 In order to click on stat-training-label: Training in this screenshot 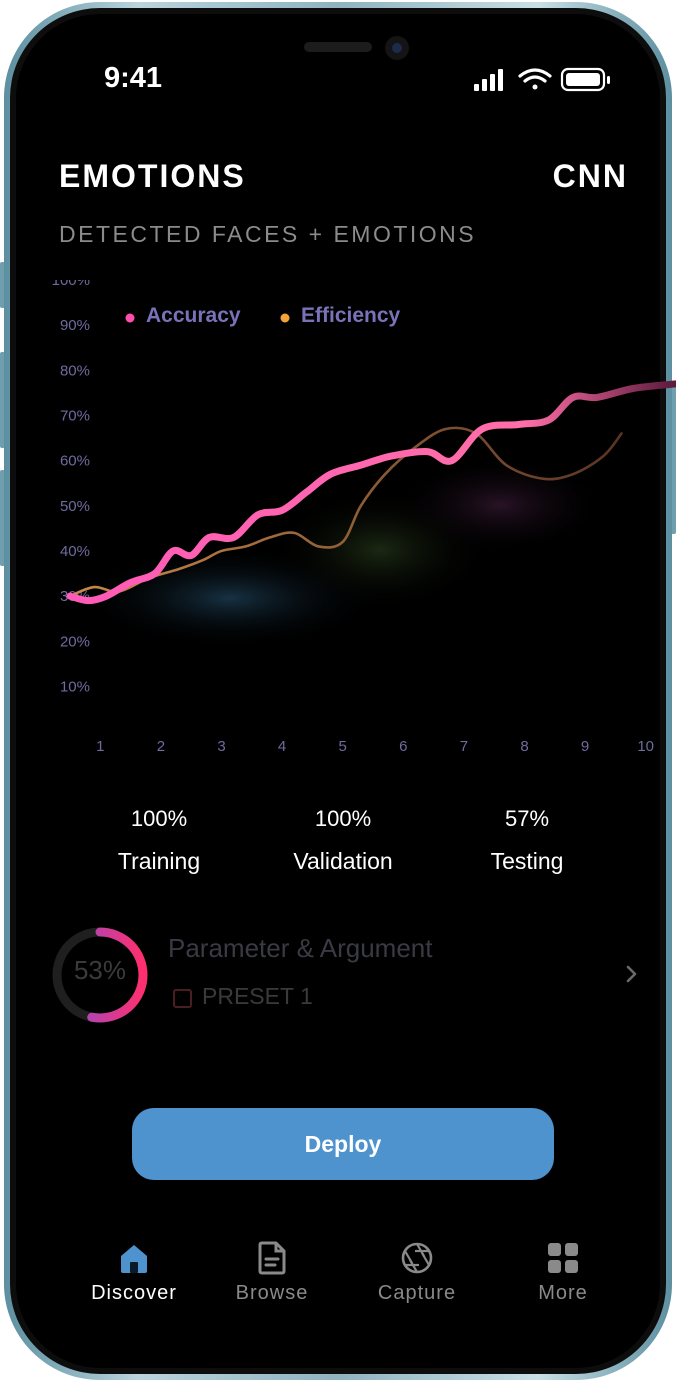, I will do `click(159, 861)`.